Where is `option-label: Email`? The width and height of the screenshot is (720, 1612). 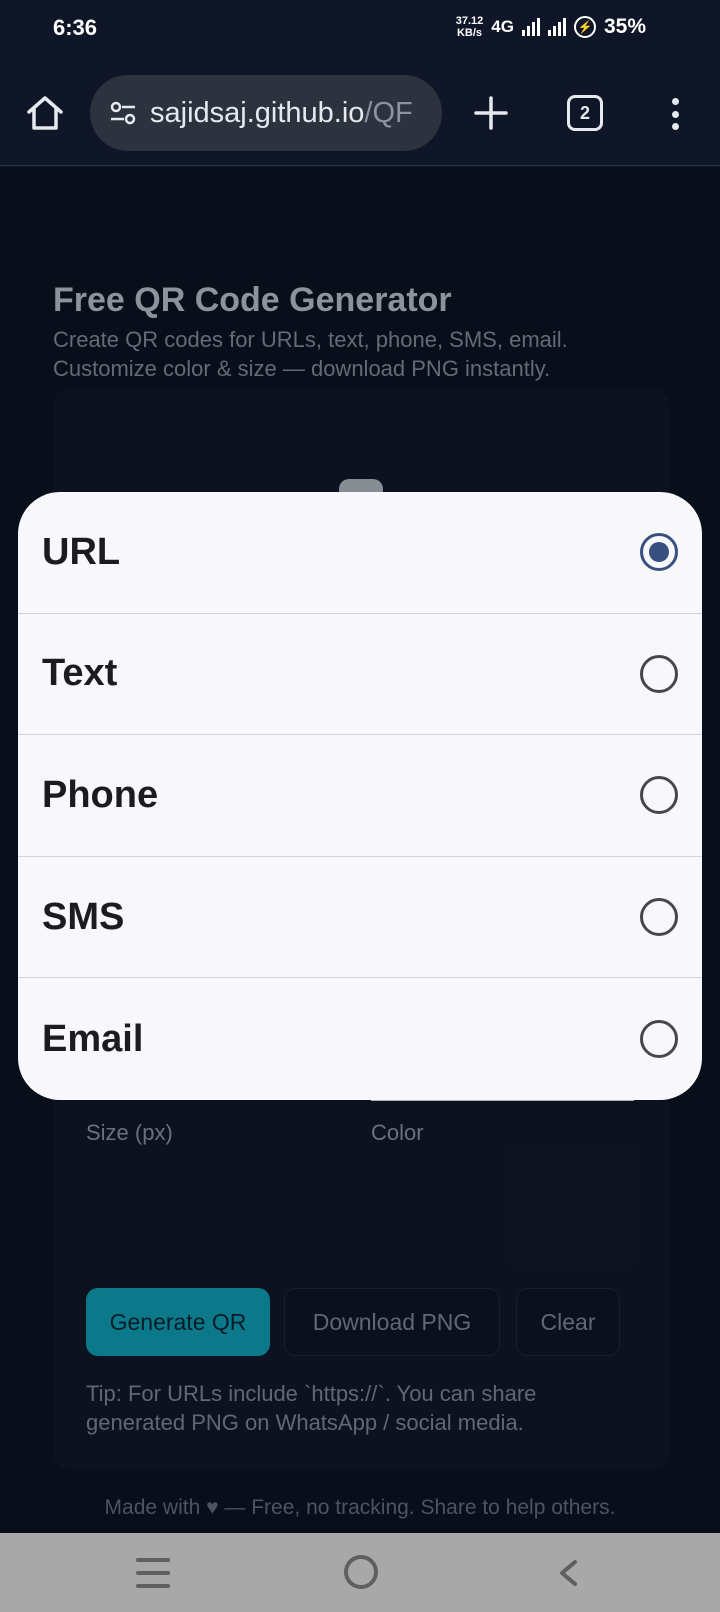 option-label: Email is located at coordinates (93, 1038).